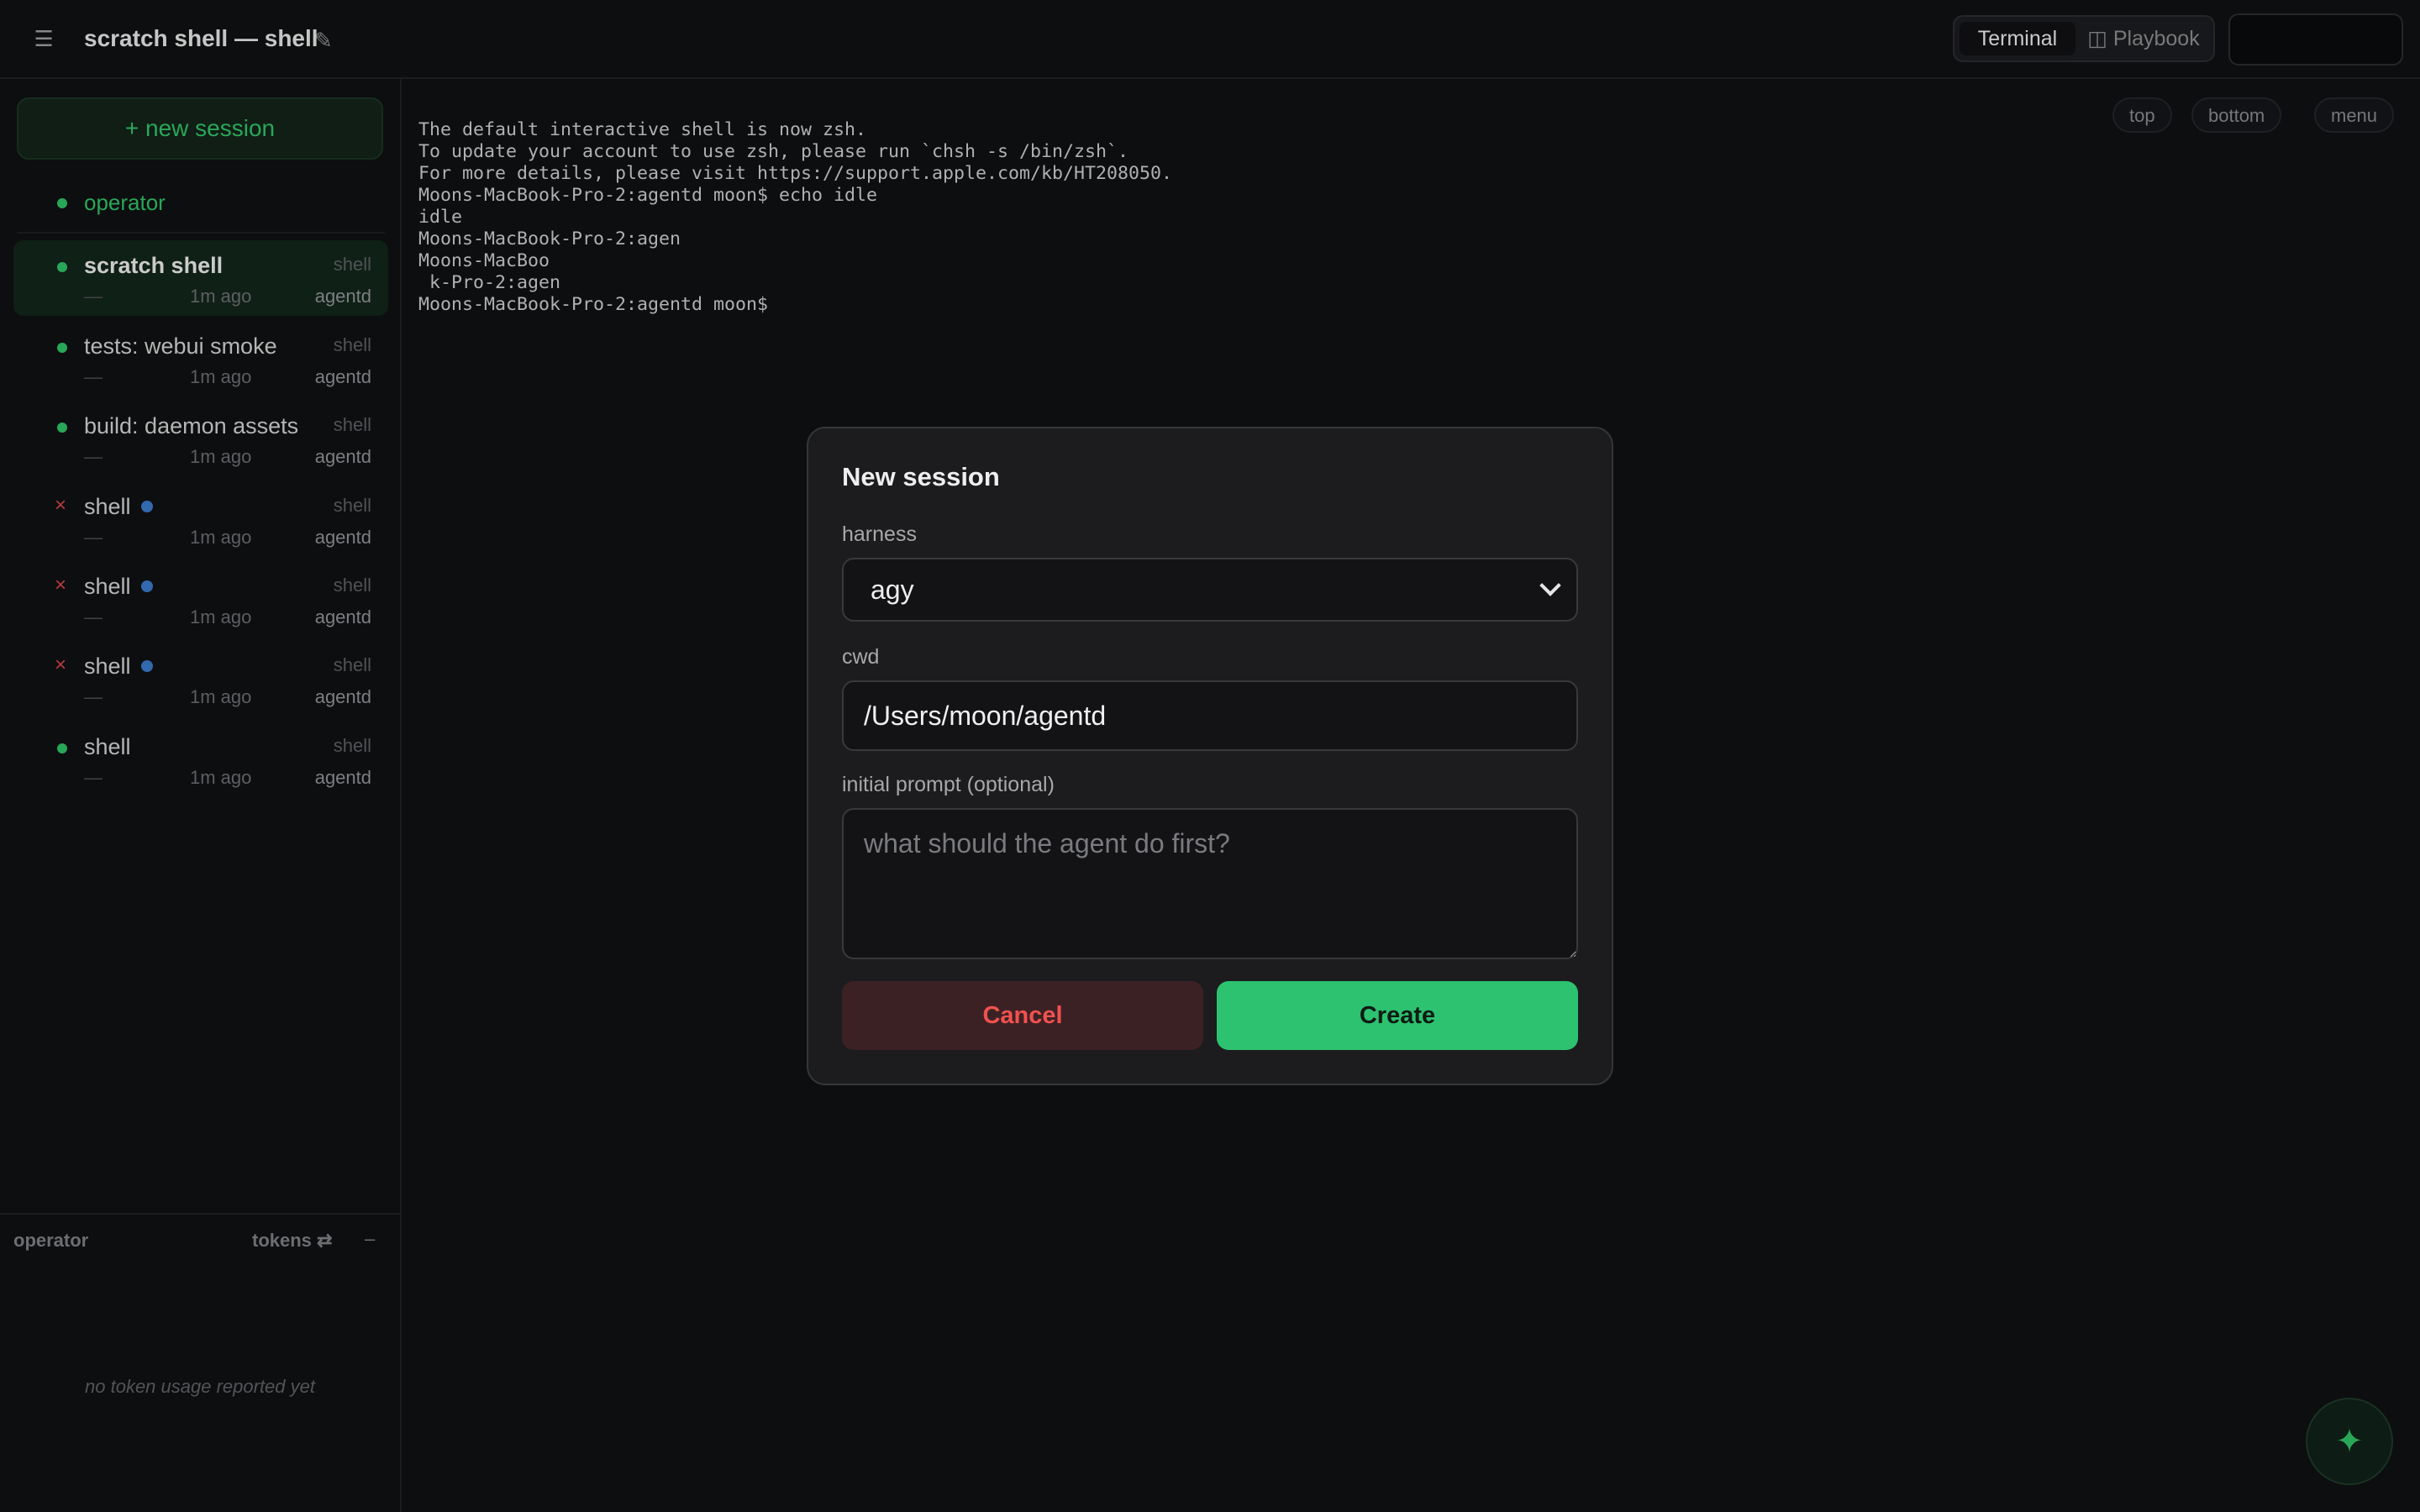 This screenshot has width=2420, height=1512. I want to click on harness-select: agy, so click(1210, 590).